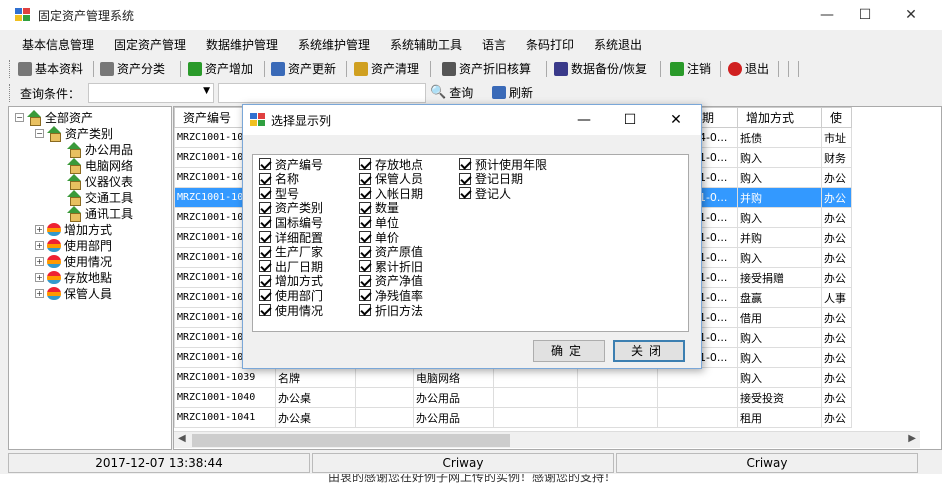 The width and height of the screenshot is (942, 483). What do you see at coordinates (391, 193) in the screenshot?
I see `column-checkbox: 入帐日期` at bounding box center [391, 193].